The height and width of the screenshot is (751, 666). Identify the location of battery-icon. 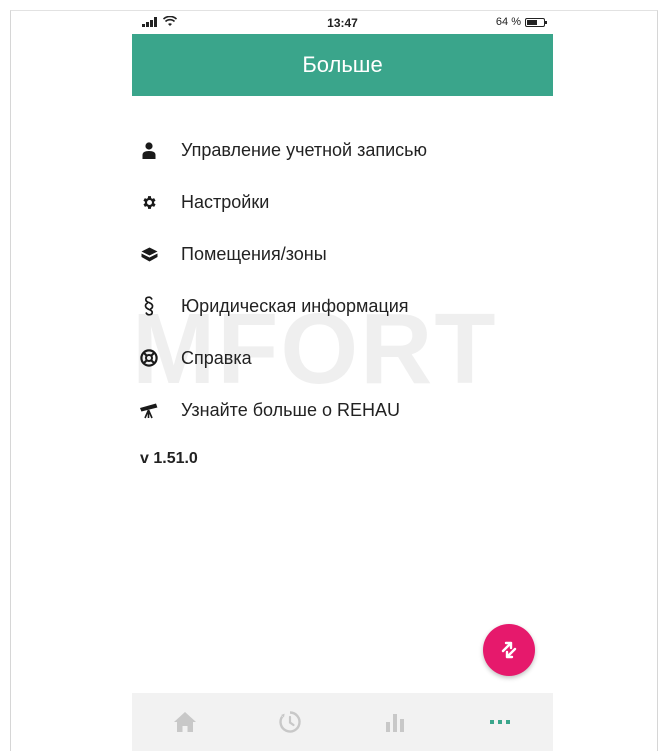
(536, 22).